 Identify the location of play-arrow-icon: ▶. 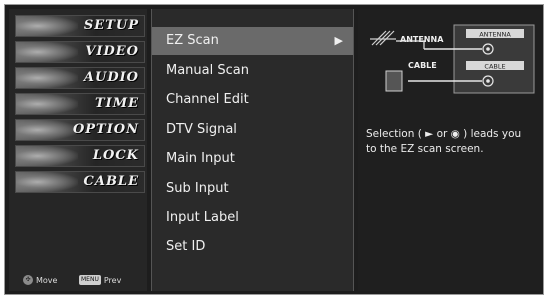
(338, 40).